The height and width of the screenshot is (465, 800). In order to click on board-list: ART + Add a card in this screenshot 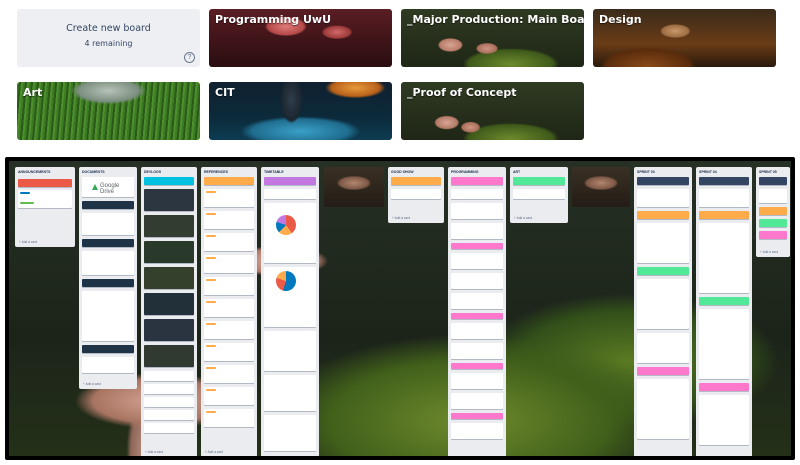, I will do `click(539, 195)`.